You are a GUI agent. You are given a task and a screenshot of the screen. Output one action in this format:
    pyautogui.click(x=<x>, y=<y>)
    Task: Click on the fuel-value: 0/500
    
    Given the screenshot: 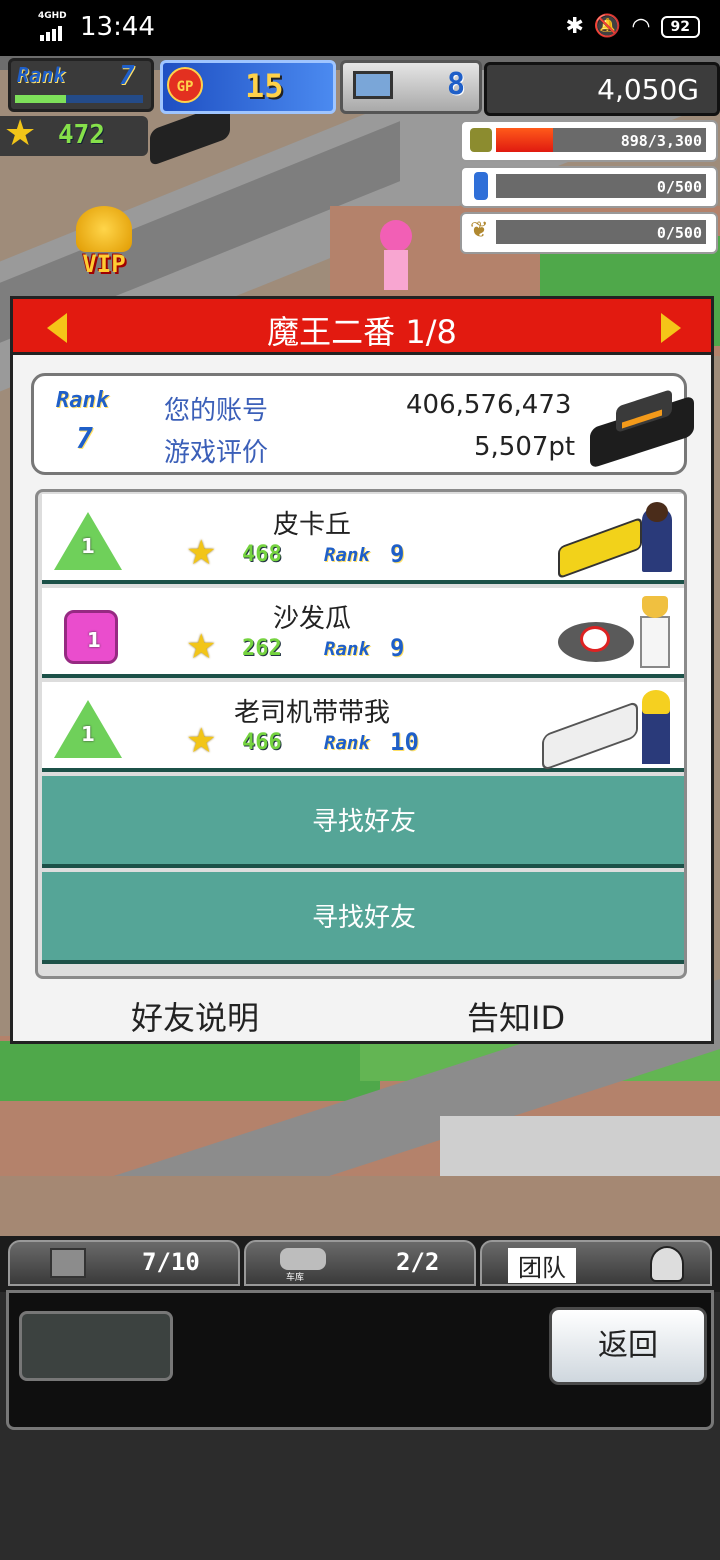 What is the action you would take?
    pyautogui.click(x=679, y=187)
    